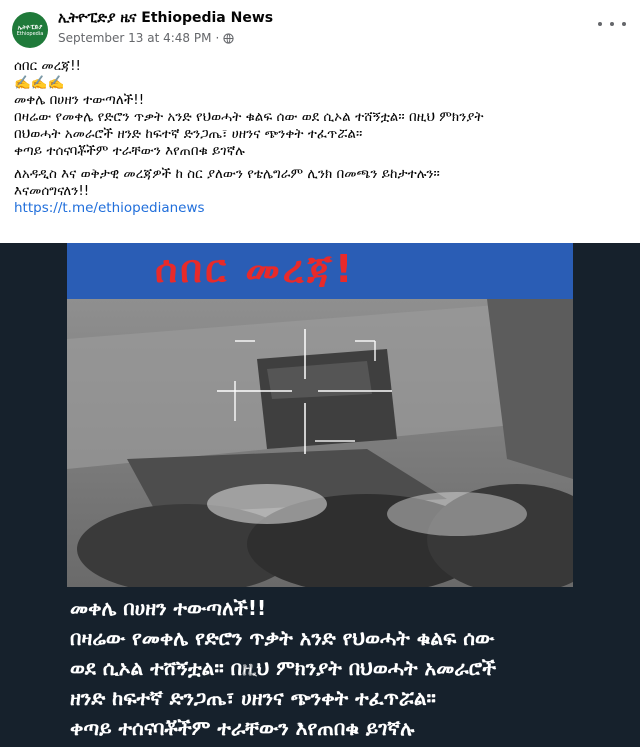  I want to click on avatar-text-top: ኢትዮፒድያ, so click(30, 27).